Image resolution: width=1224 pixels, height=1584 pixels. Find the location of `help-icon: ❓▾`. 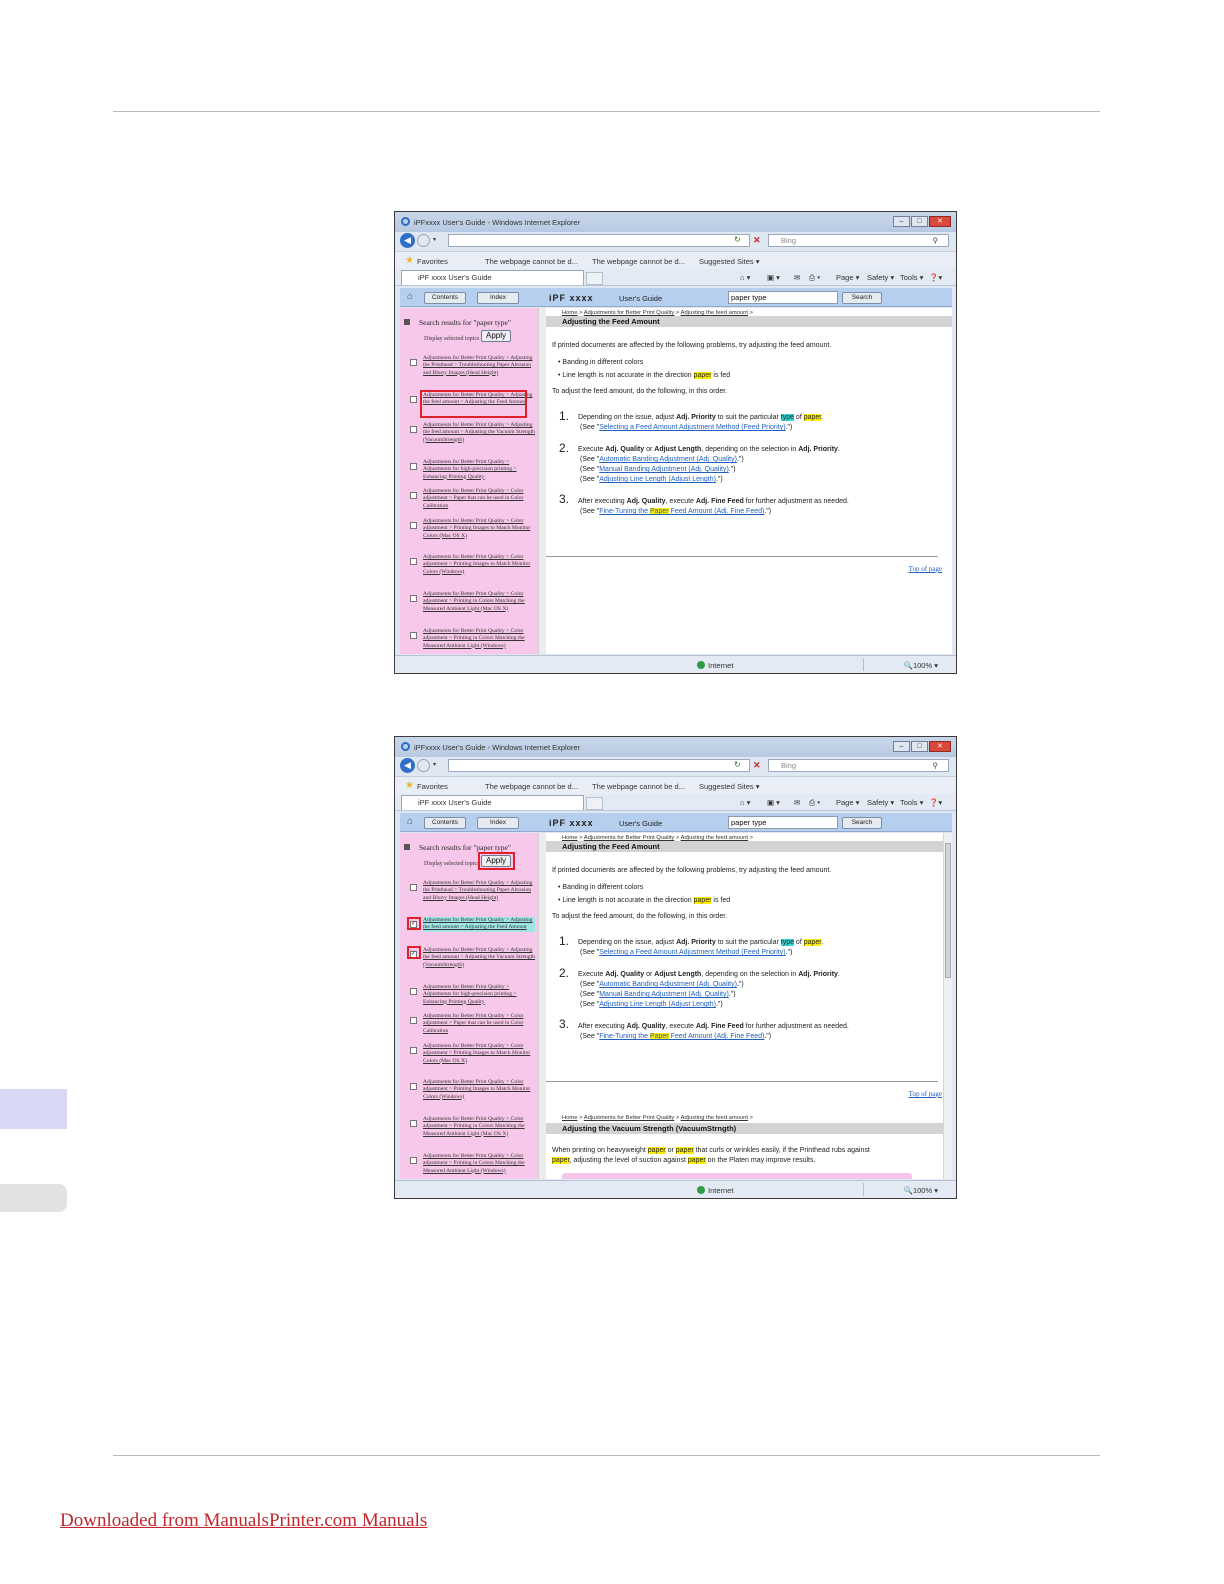

help-icon: ❓▾ is located at coordinates (935, 277).